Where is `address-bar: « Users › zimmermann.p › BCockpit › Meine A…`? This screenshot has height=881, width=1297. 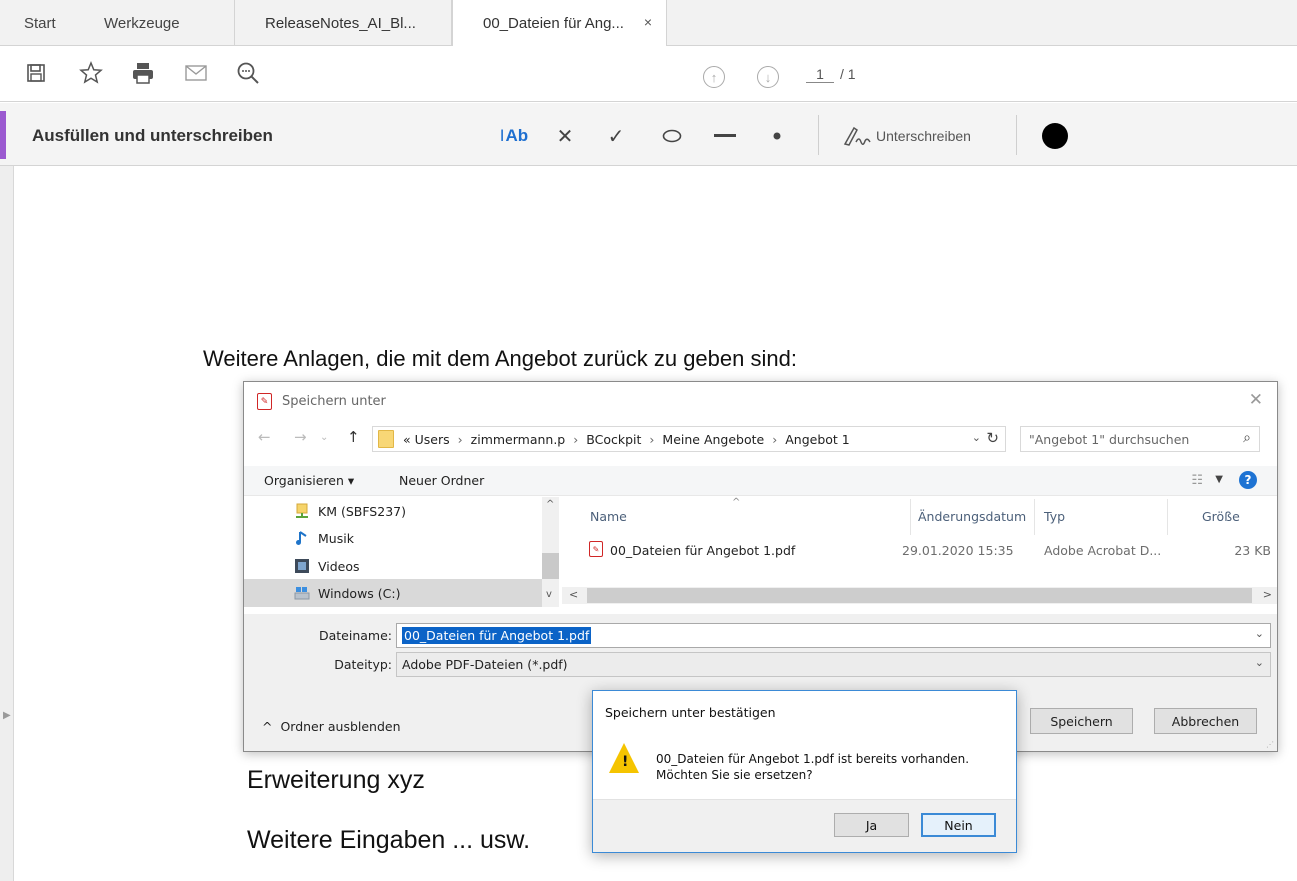
address-bar: « Users › zimmermann.p › BCockpit › Meine A… is located at coordinates (689, 439).